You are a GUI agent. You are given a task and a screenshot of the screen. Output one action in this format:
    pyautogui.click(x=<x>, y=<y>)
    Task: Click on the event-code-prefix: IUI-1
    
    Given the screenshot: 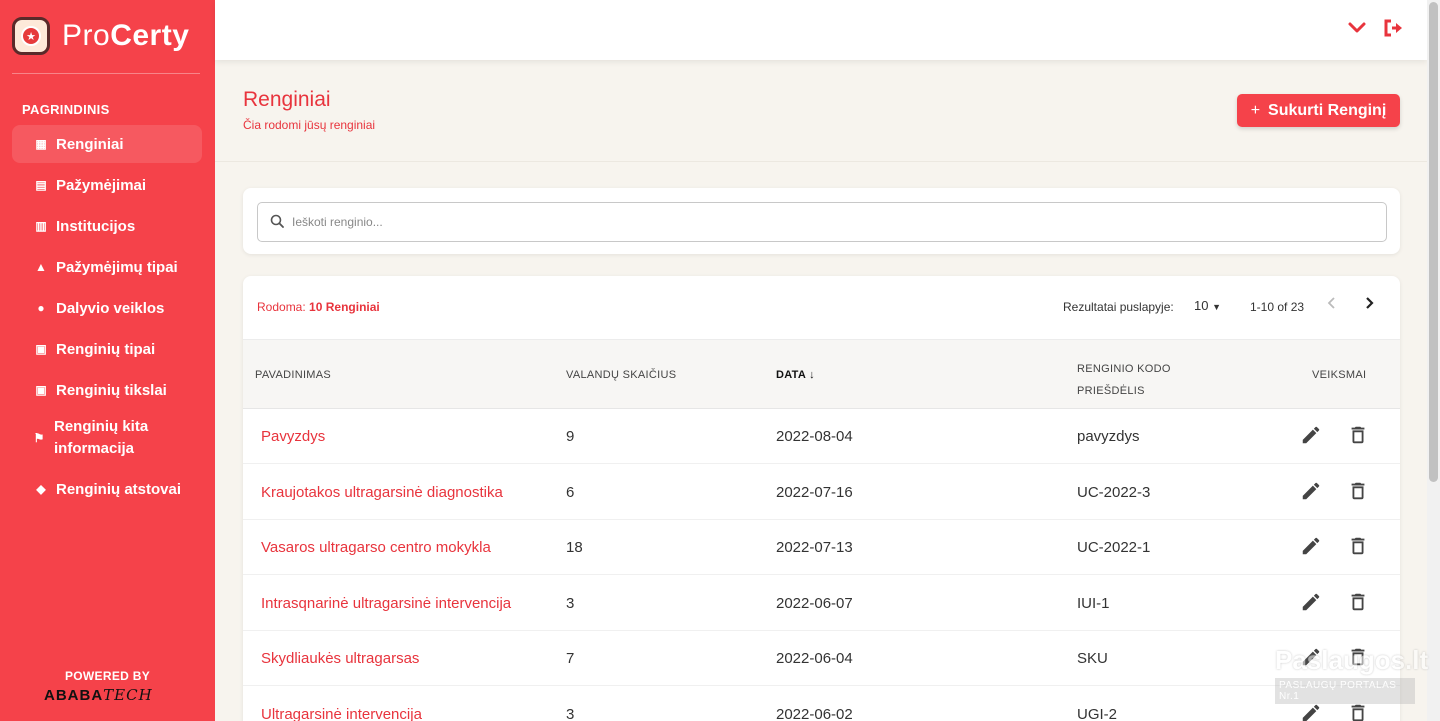 What is the action you would take?
    pyautogui.click(x=1093, y=603)
    